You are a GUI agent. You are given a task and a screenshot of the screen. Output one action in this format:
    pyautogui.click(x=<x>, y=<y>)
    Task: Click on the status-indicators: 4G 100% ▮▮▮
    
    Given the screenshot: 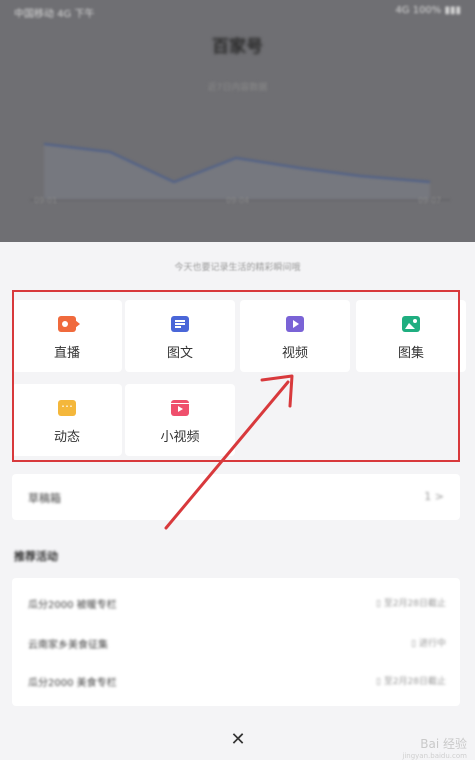 What is the action you would take?
    pyautogui.click(x=428, y=10)
    